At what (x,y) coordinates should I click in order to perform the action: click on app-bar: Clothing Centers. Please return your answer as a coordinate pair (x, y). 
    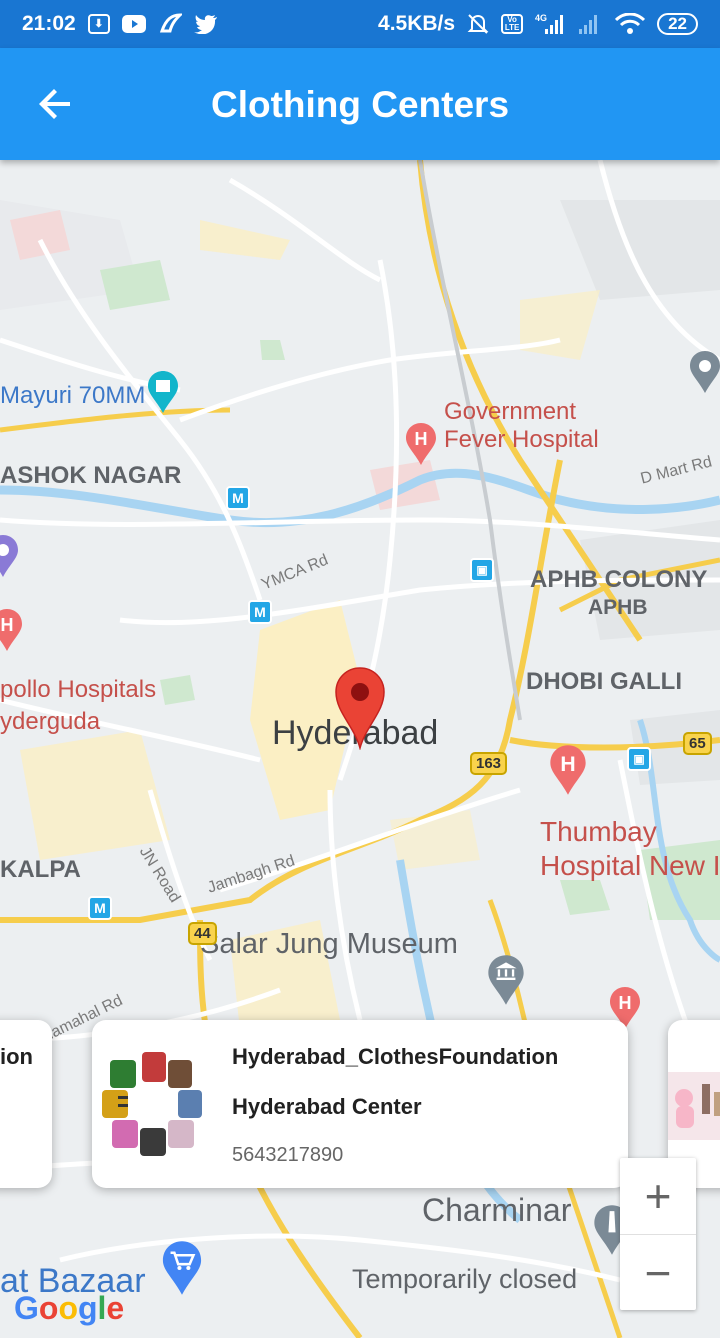
    Looking at the image, I should click on (360, 104).